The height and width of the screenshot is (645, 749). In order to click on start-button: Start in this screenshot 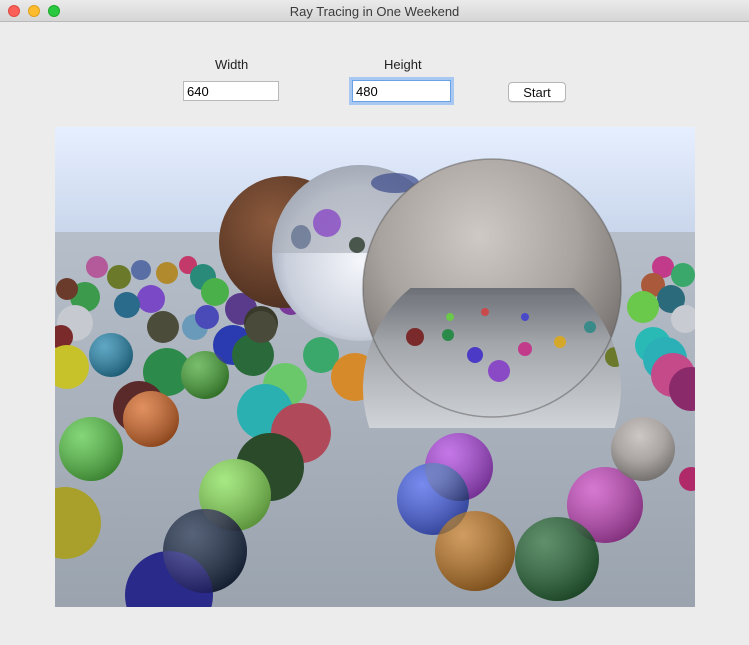, I will do `click(537, 92)`.